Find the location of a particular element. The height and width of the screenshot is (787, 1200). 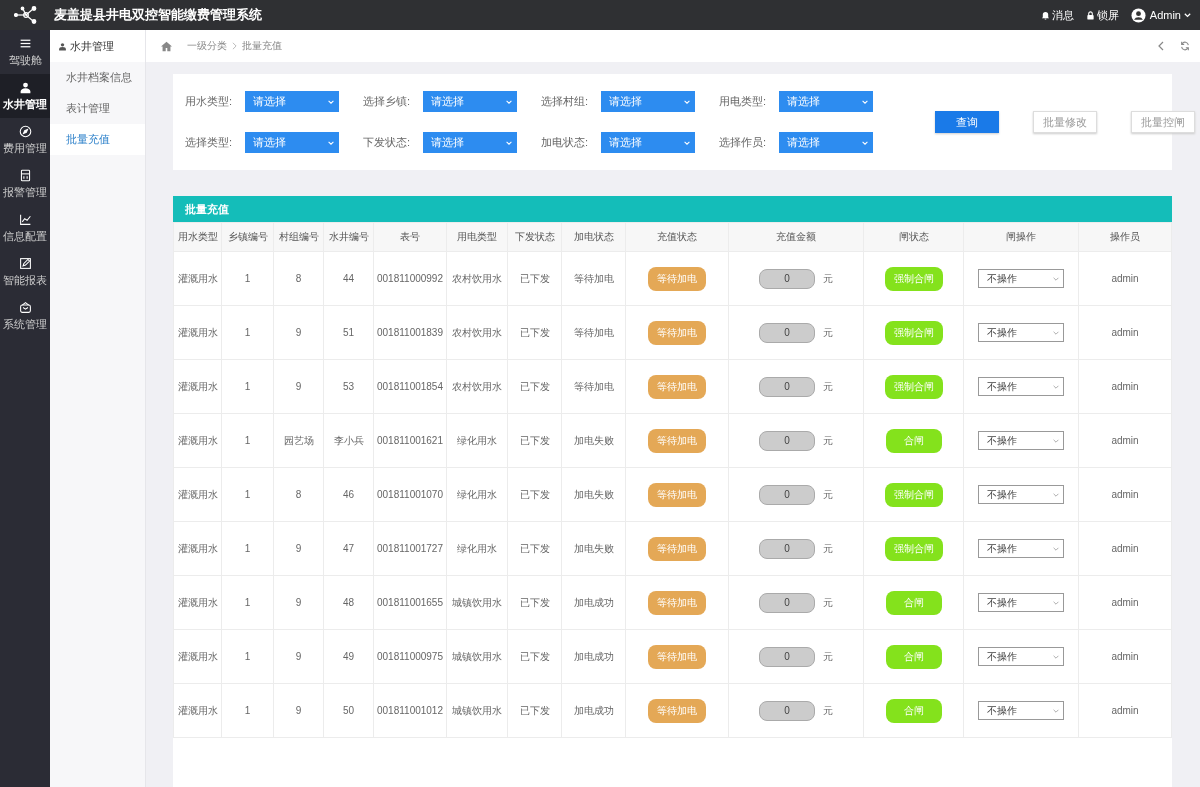

sidebar-item: 费用管理 is located at coordinates (25, 140).